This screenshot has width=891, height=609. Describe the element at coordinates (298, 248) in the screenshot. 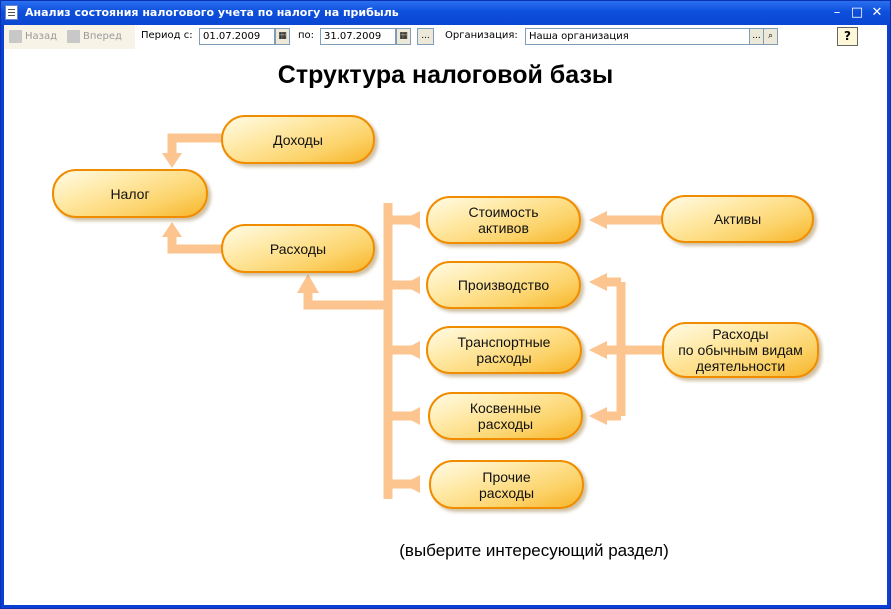

I see `node-expenses: Расходы` at that location.